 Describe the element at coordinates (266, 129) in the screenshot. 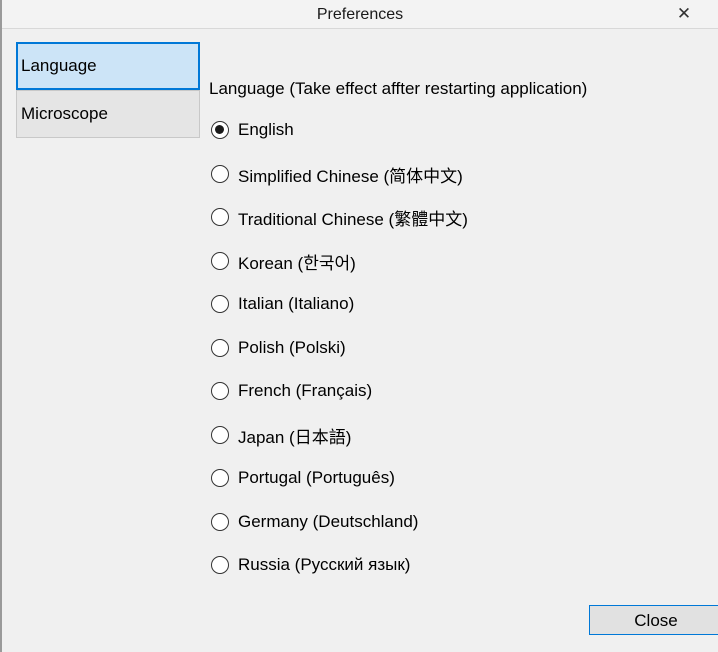

I see `radio-label: English` at that location.